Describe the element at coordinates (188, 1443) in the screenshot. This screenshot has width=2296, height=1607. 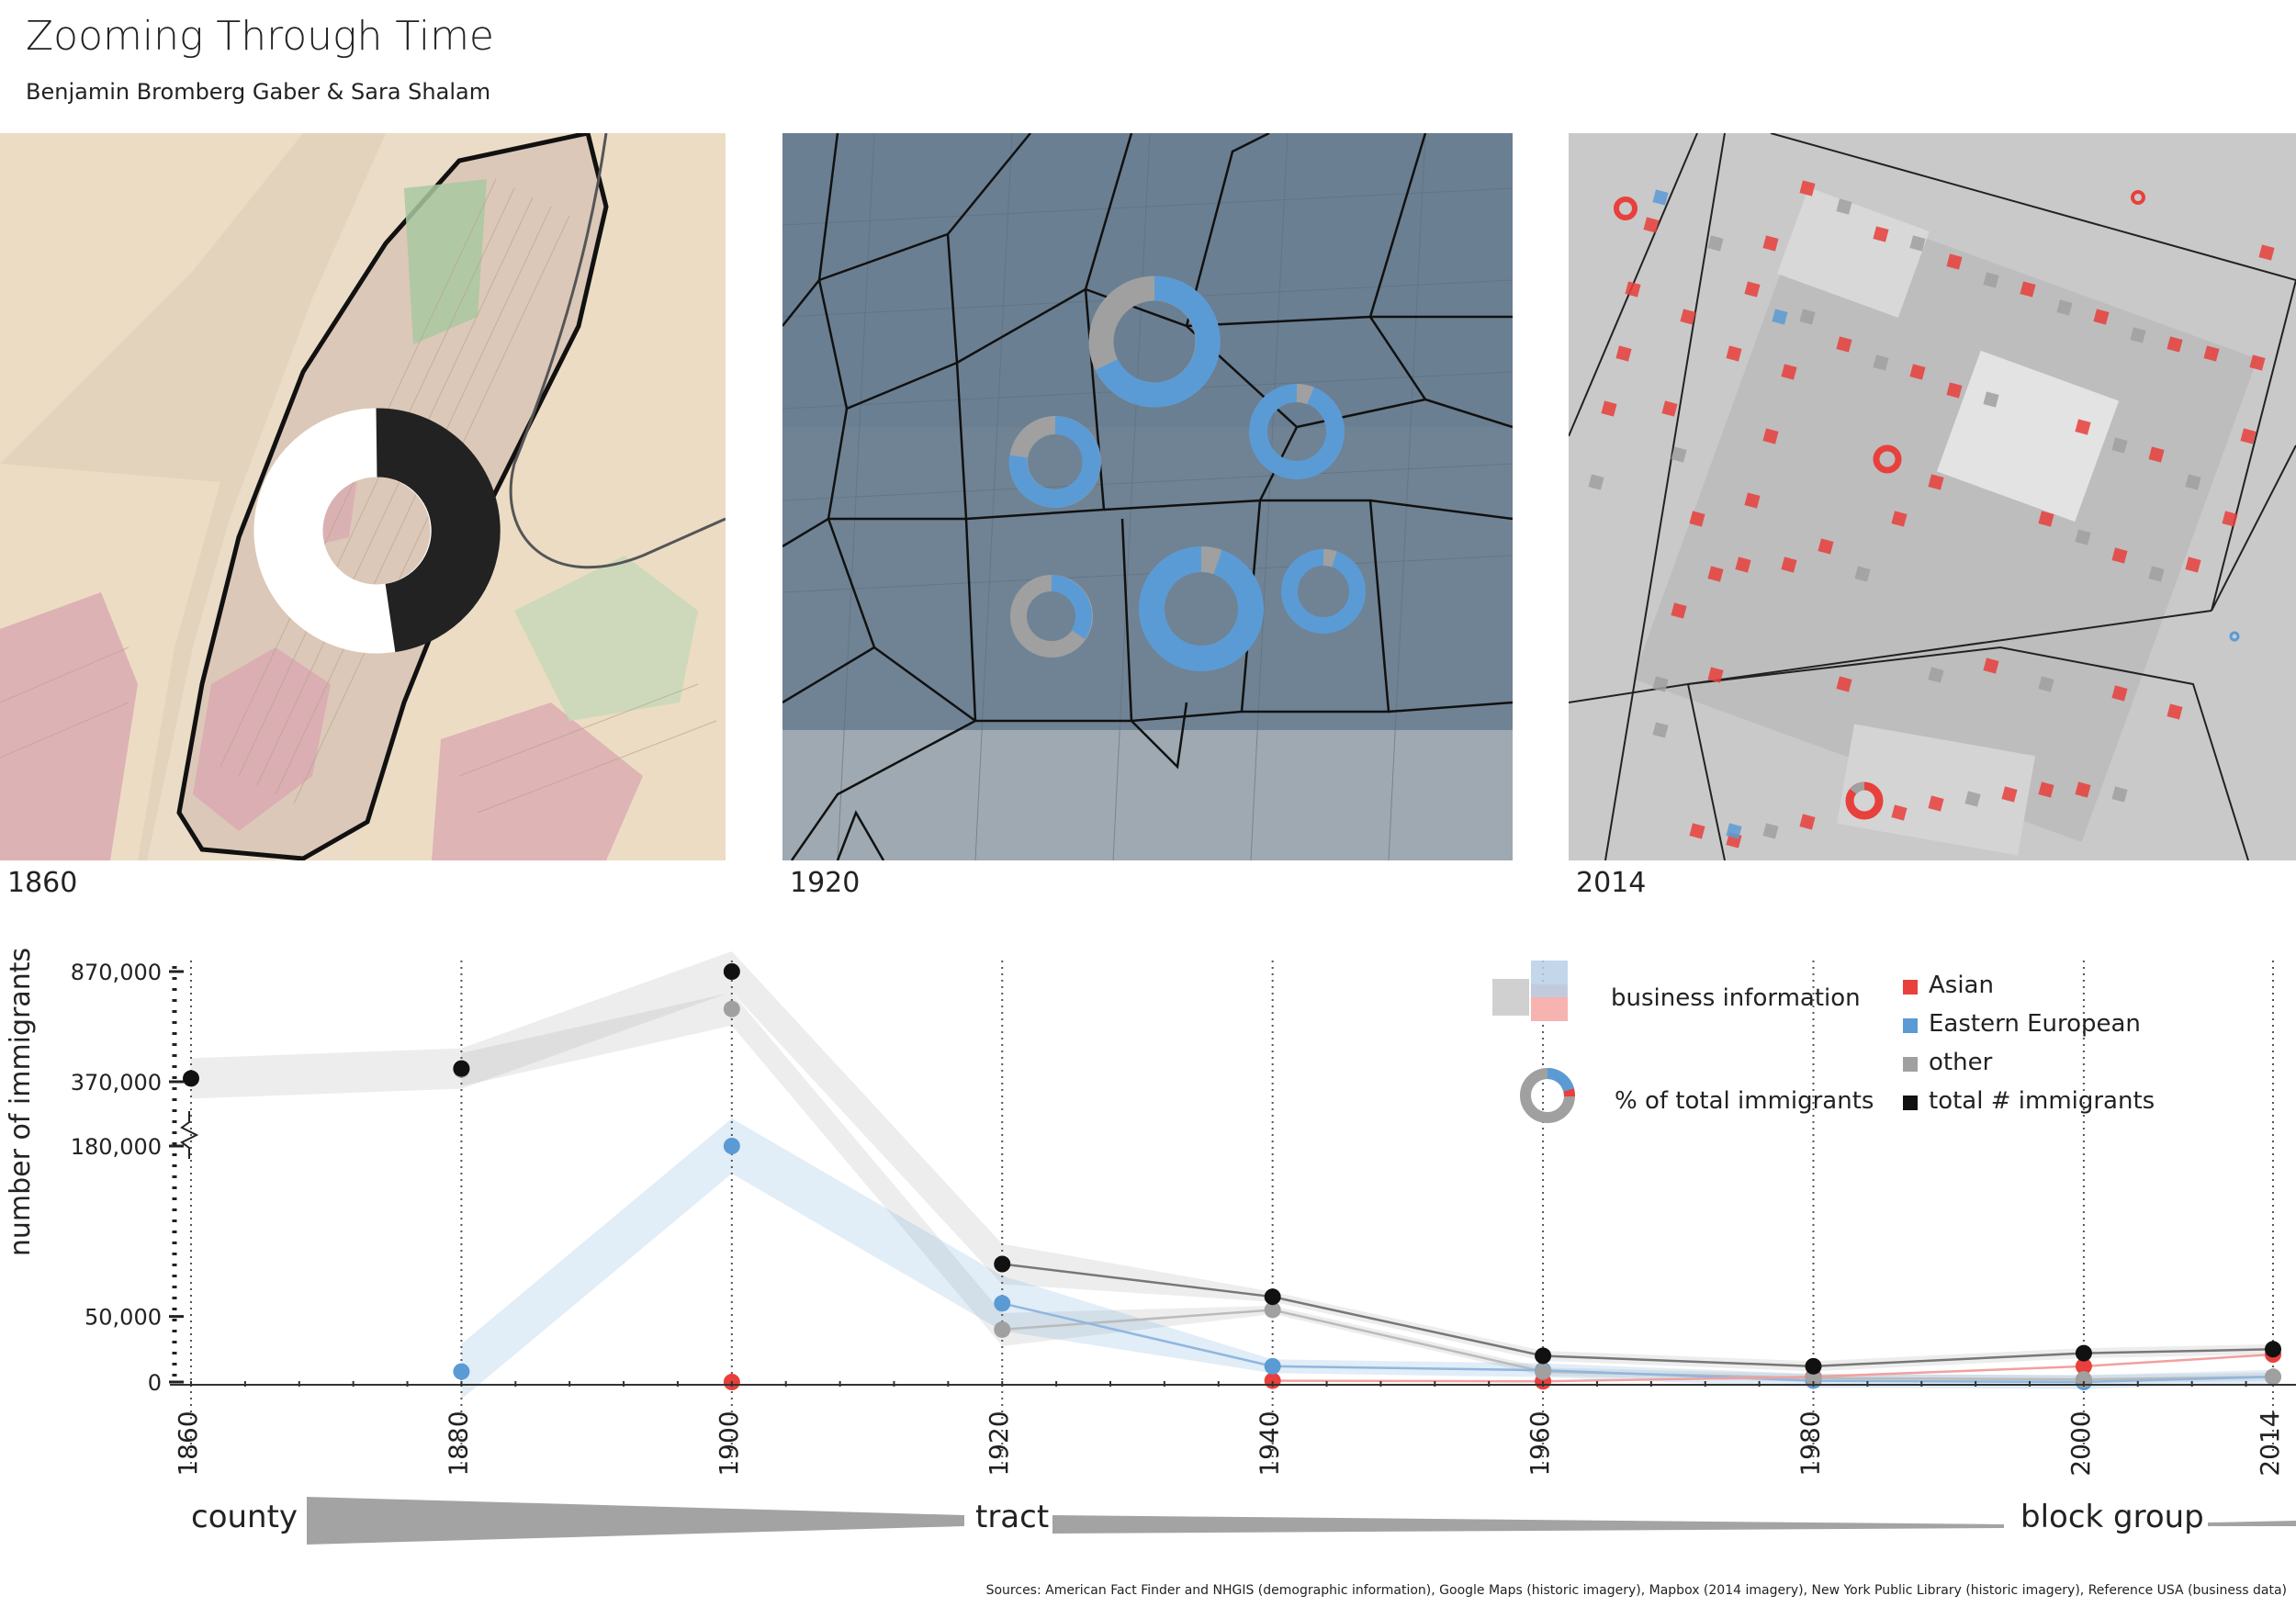
I see `x-tick-label: 1860` at that location.